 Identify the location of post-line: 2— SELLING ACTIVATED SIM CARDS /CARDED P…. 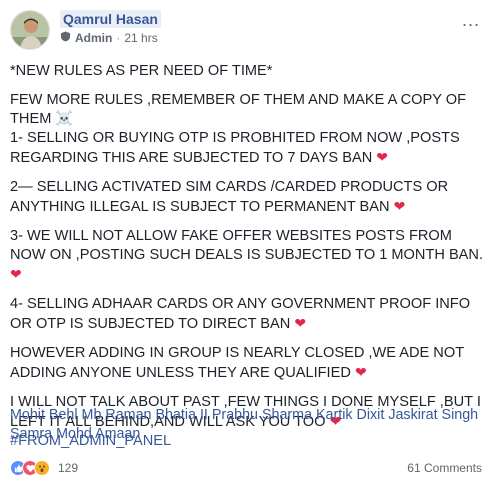
(247, 197).